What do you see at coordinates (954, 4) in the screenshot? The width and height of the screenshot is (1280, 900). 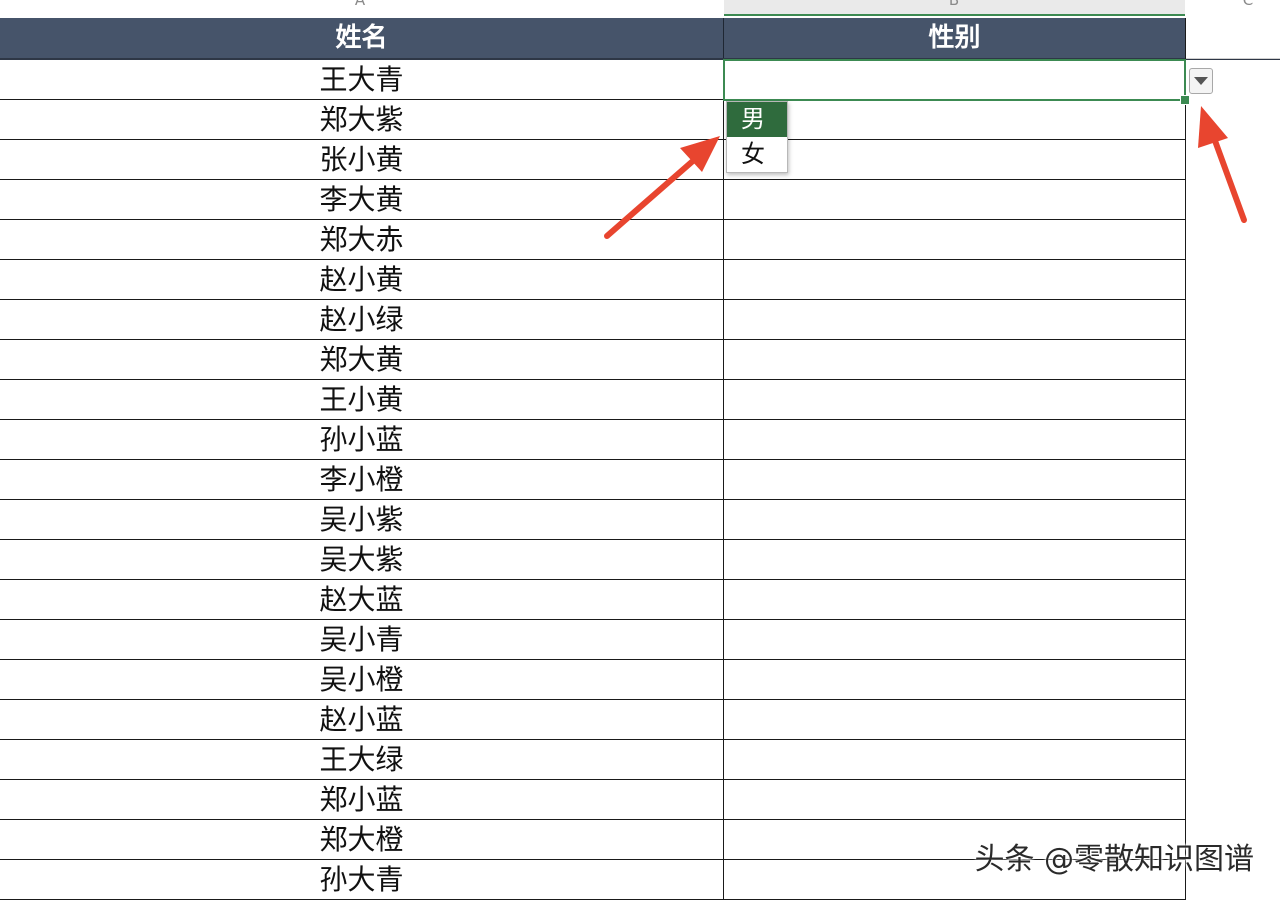 I see `column-letter-b: B` at bounding box center [954, 4].